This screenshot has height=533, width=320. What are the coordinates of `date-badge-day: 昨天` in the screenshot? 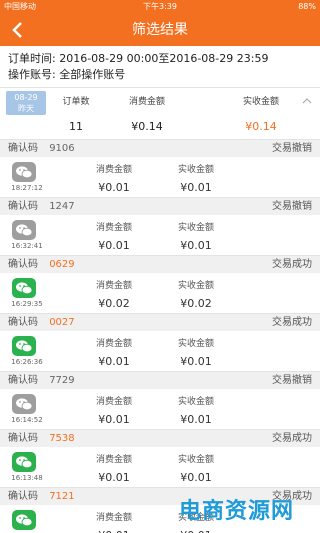 It's located at (26, 108).